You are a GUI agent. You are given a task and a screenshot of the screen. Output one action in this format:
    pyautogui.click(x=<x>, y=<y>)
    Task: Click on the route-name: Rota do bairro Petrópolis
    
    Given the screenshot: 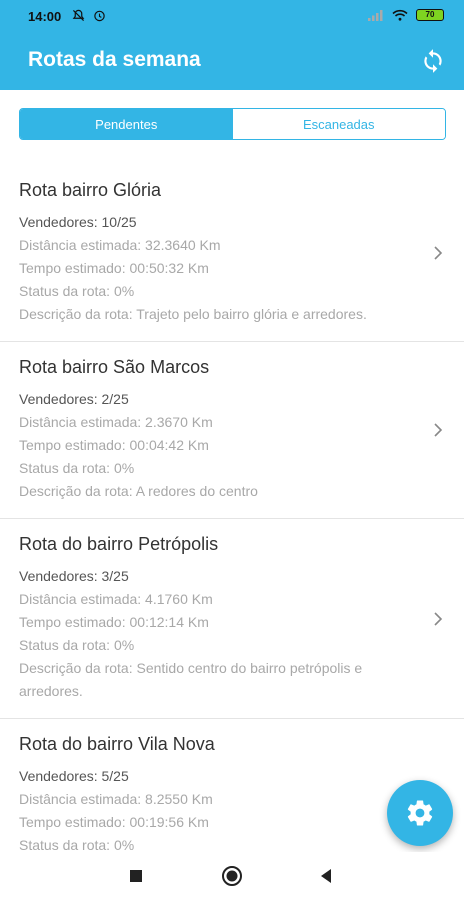 What is the action you would take?
    pyautogui.click(x=119, y=544)
    